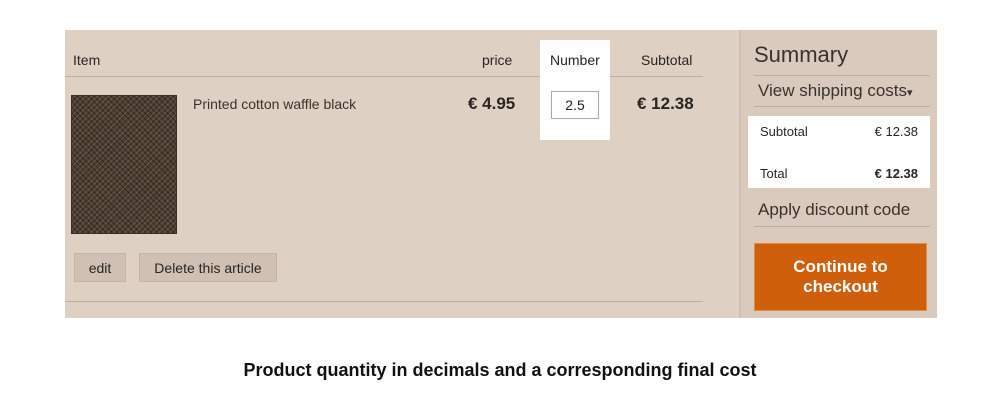  Describe the element at coordinates (274, 104) in the screenshot. I see `product-name: Printed cotton waffle black` at that location.